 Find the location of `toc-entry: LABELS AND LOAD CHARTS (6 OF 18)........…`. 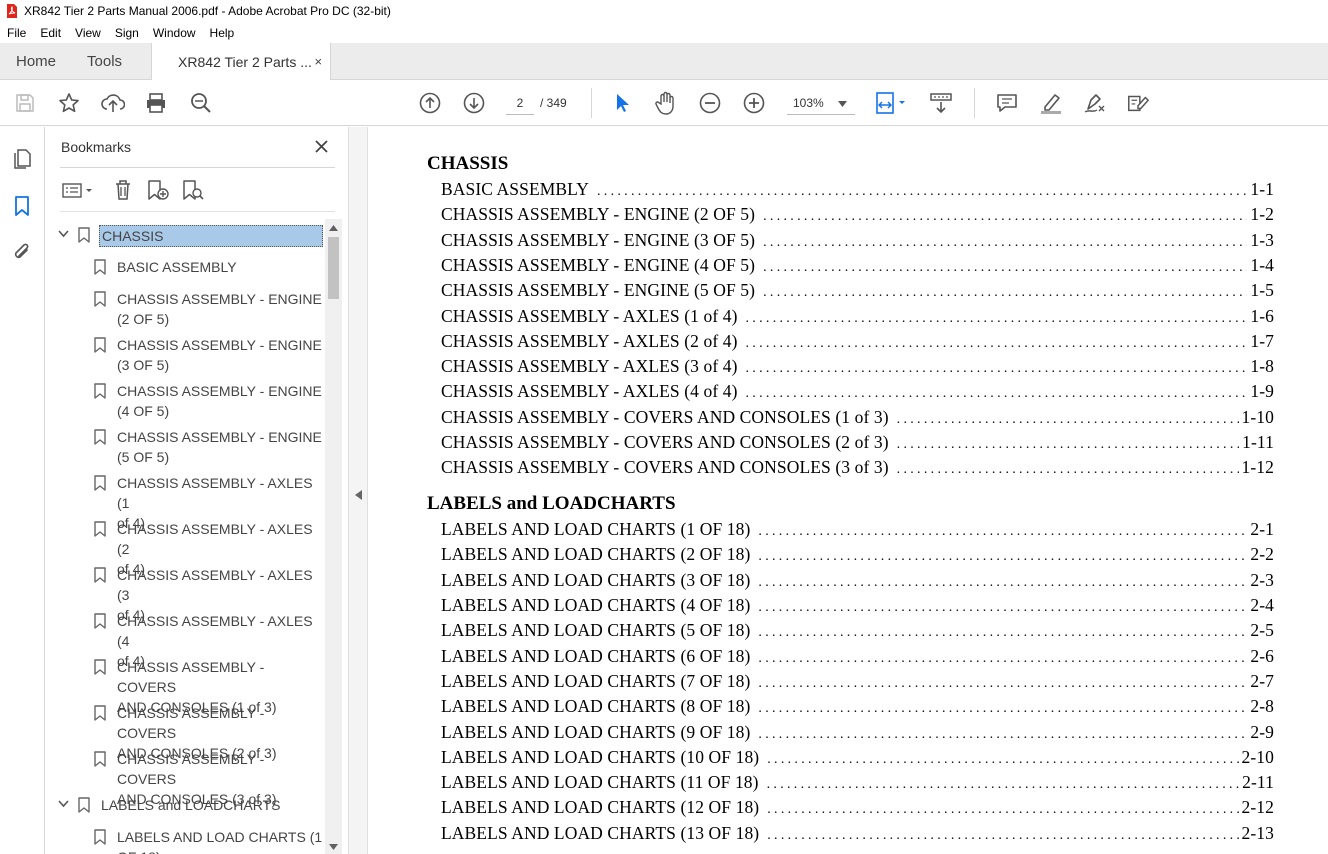

toc-entry: LABELS AND LOAD CHARTS (6 OF 18)........… is located at coordinates (857, 657).